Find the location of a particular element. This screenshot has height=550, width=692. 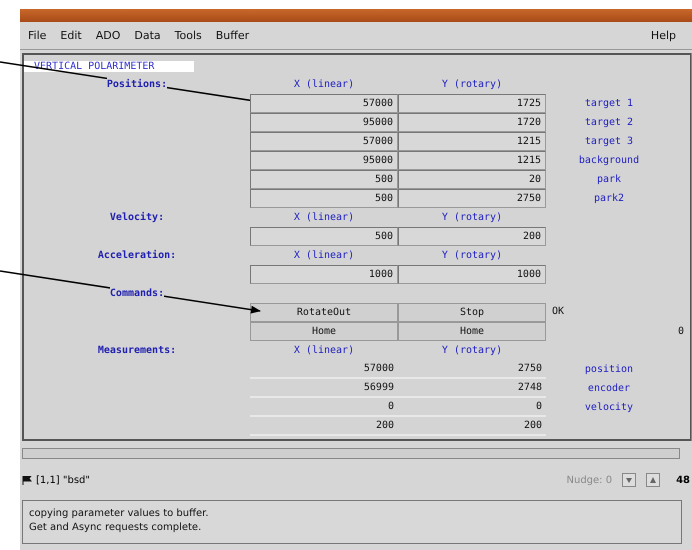

row-label: background is located at coordinates (609, 161).